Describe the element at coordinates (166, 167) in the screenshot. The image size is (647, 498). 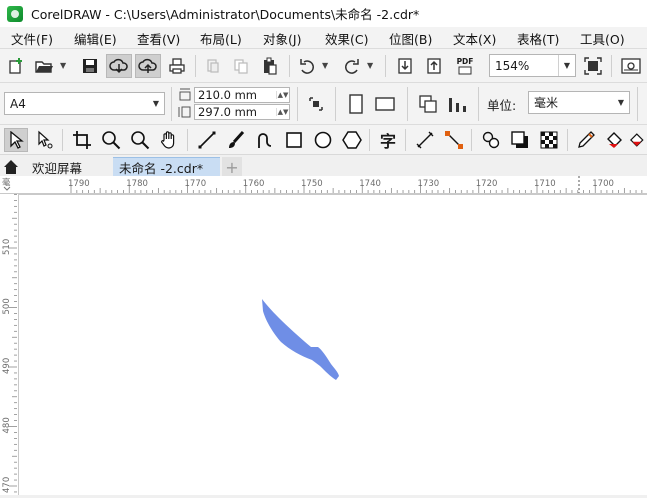
I see `tab-document: 未命名 -2.cdr*` at that location.